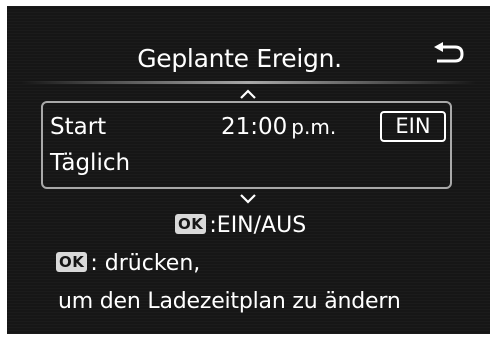  I want to click on change-schedule-hint: um den Ladezeitplan zu ändern, so click(229, 301).